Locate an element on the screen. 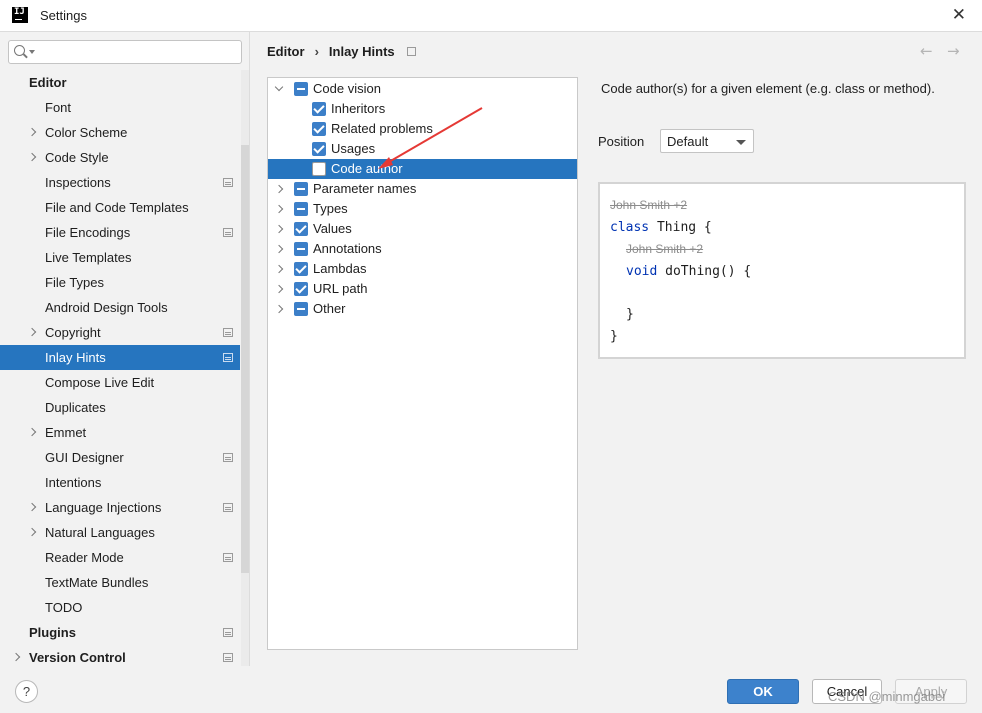  tree-item-lambdas: Lambdas is located at coordinates (422, 269).